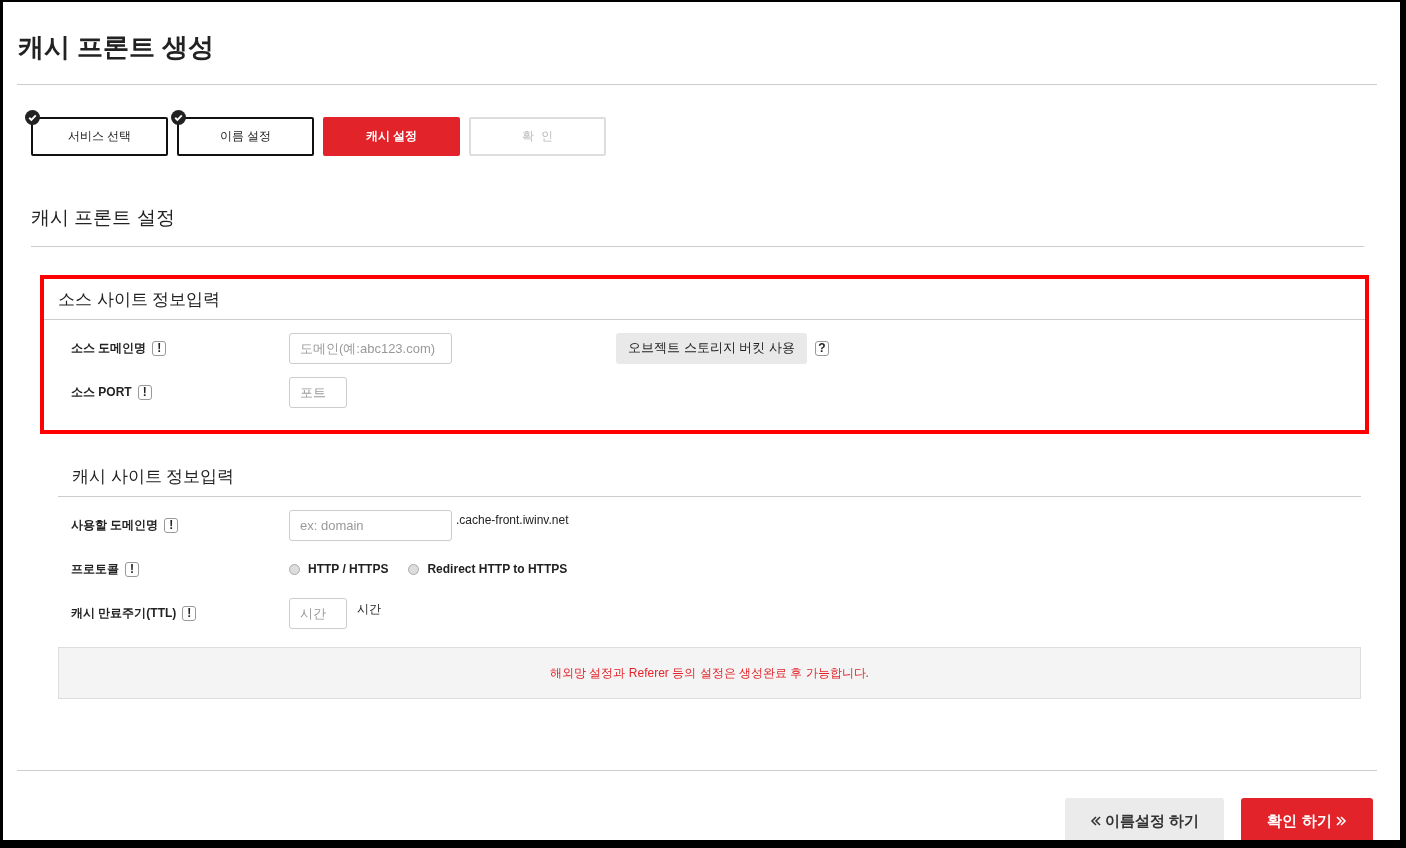 This screenshot has height=848, width=1406. Describe the element at coordinates (245, 136) in the screenshot. I see `step-tab: 이름 설정` at that location.